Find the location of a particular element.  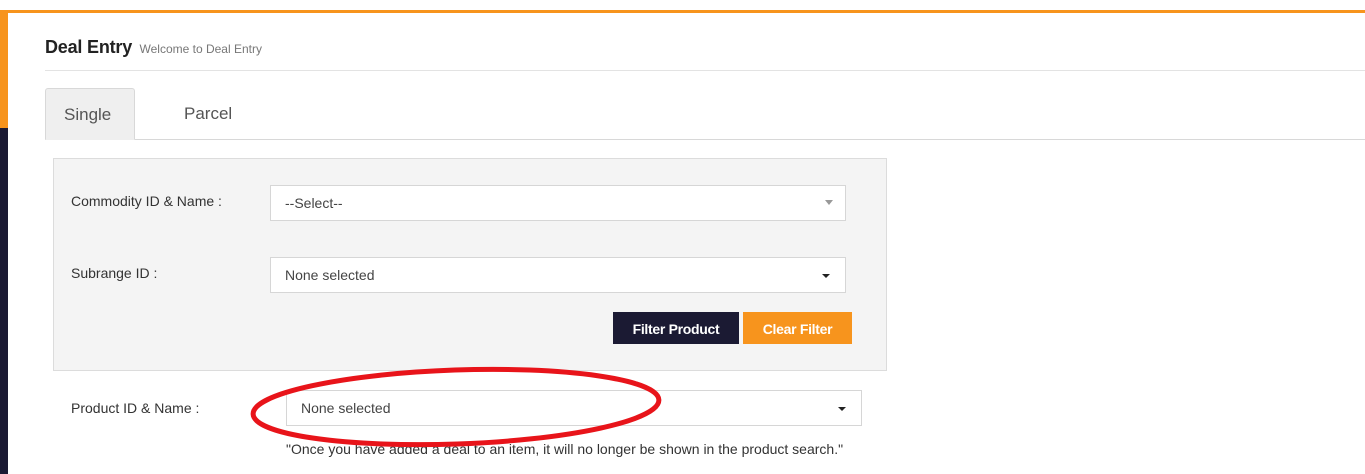

tab-single: Single is located at coordinates (90, 114).